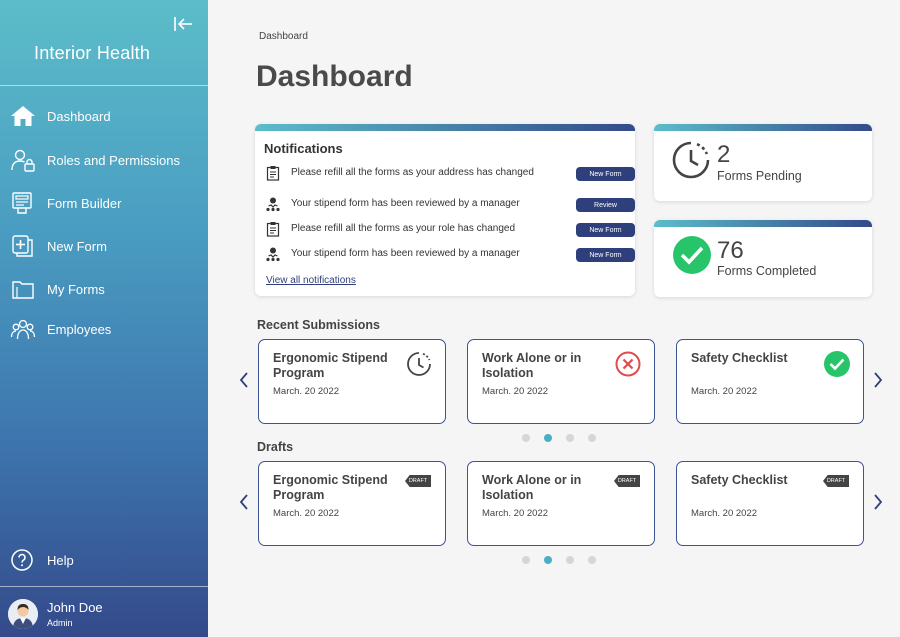  What do you see at coordinates (60, 560) in the screenshot?
I see `help-label: Help` at bounding box center [60, 560].